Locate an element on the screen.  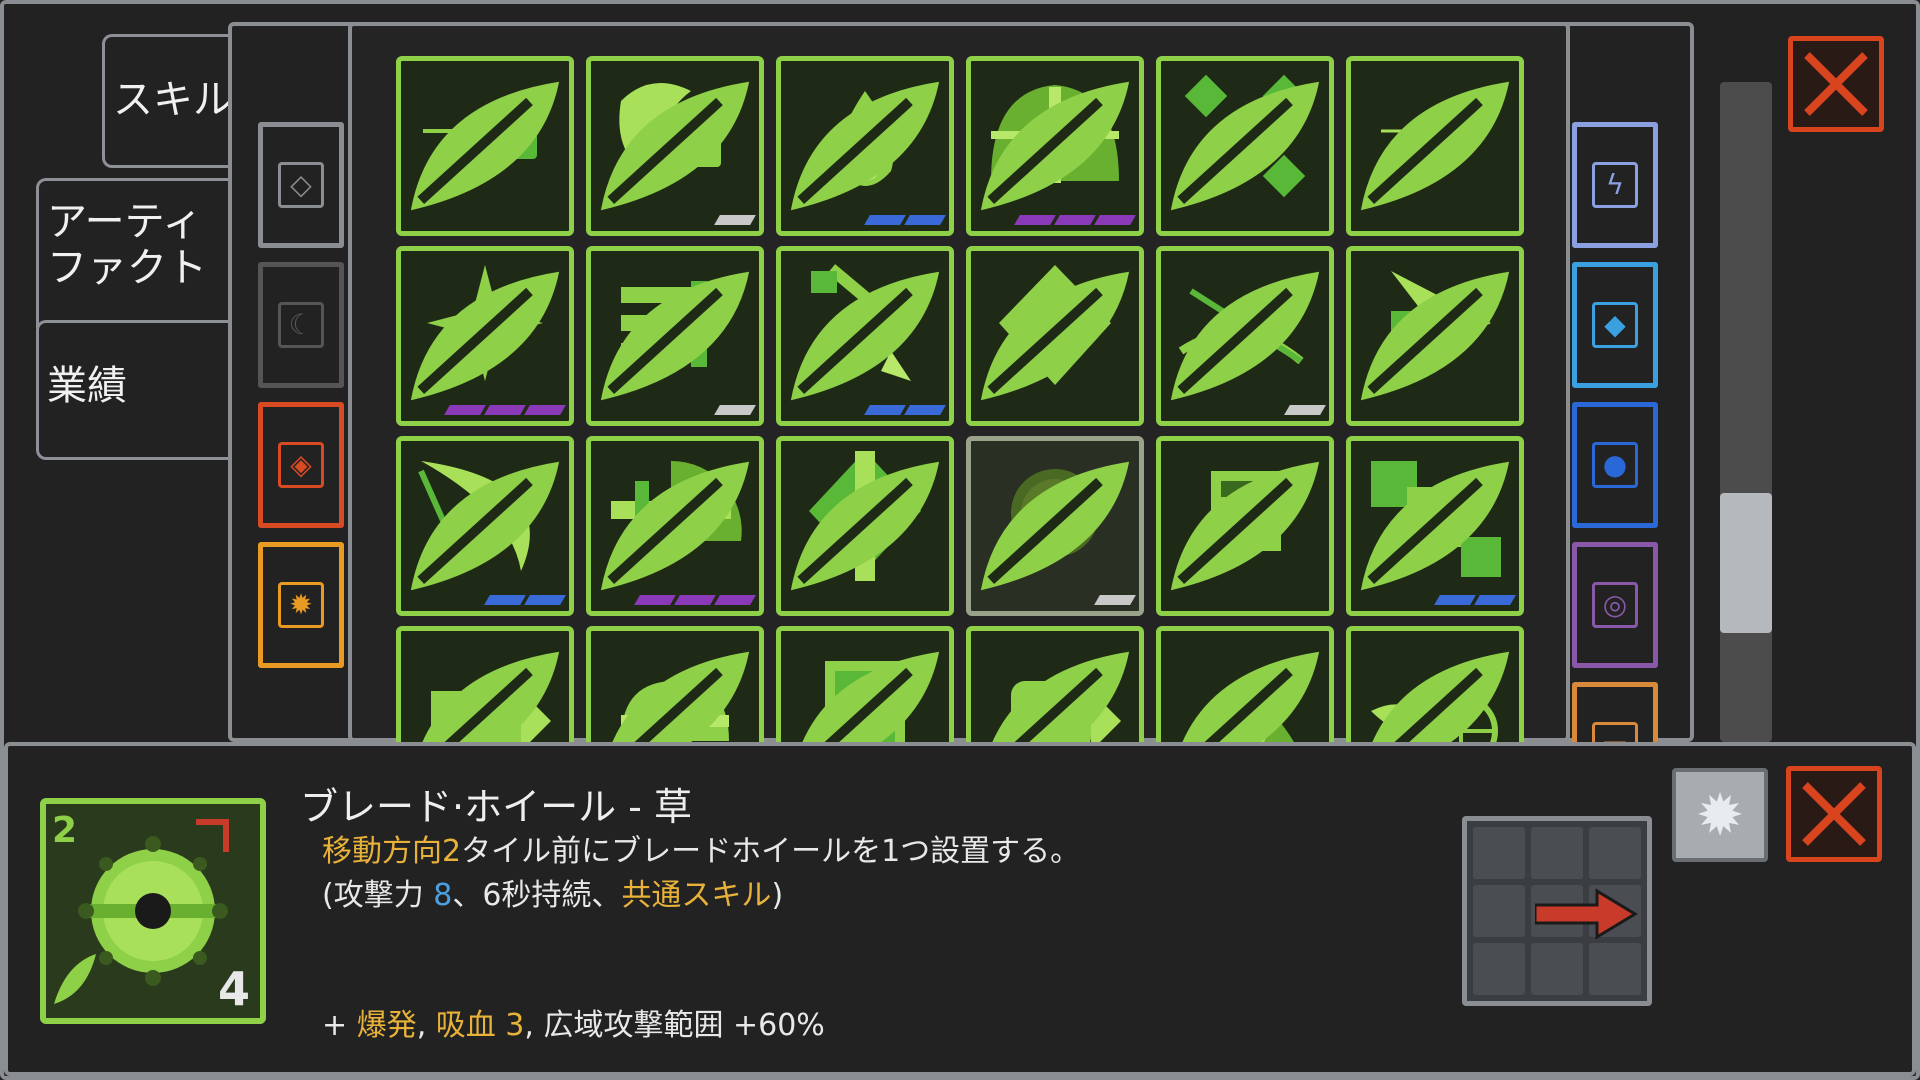
skill-slot-target-shot is located at coordinates (1435, 685).